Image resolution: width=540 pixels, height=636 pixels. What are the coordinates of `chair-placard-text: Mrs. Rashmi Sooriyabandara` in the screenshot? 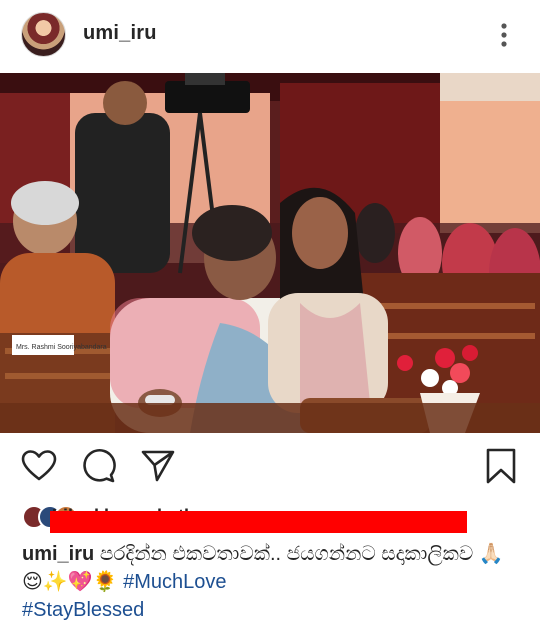 It's located at (61, 347).